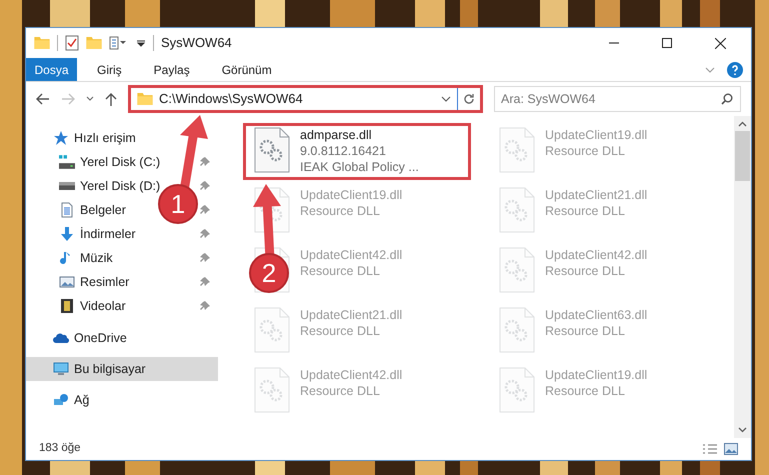  Describe the element at coordinates (667, 43) in the screenshot. I see `maximize-icon` at that location.